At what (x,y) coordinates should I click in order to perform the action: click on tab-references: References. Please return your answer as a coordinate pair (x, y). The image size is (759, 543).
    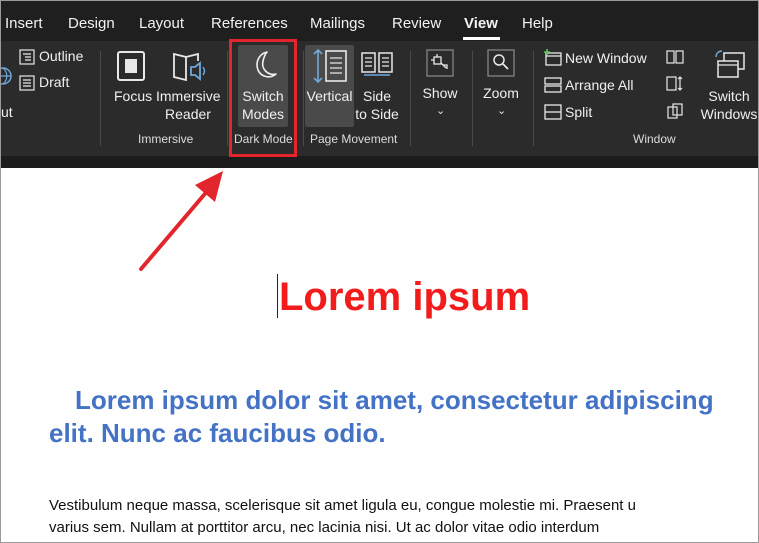
    Looking at the image, I should click on (249, 24).